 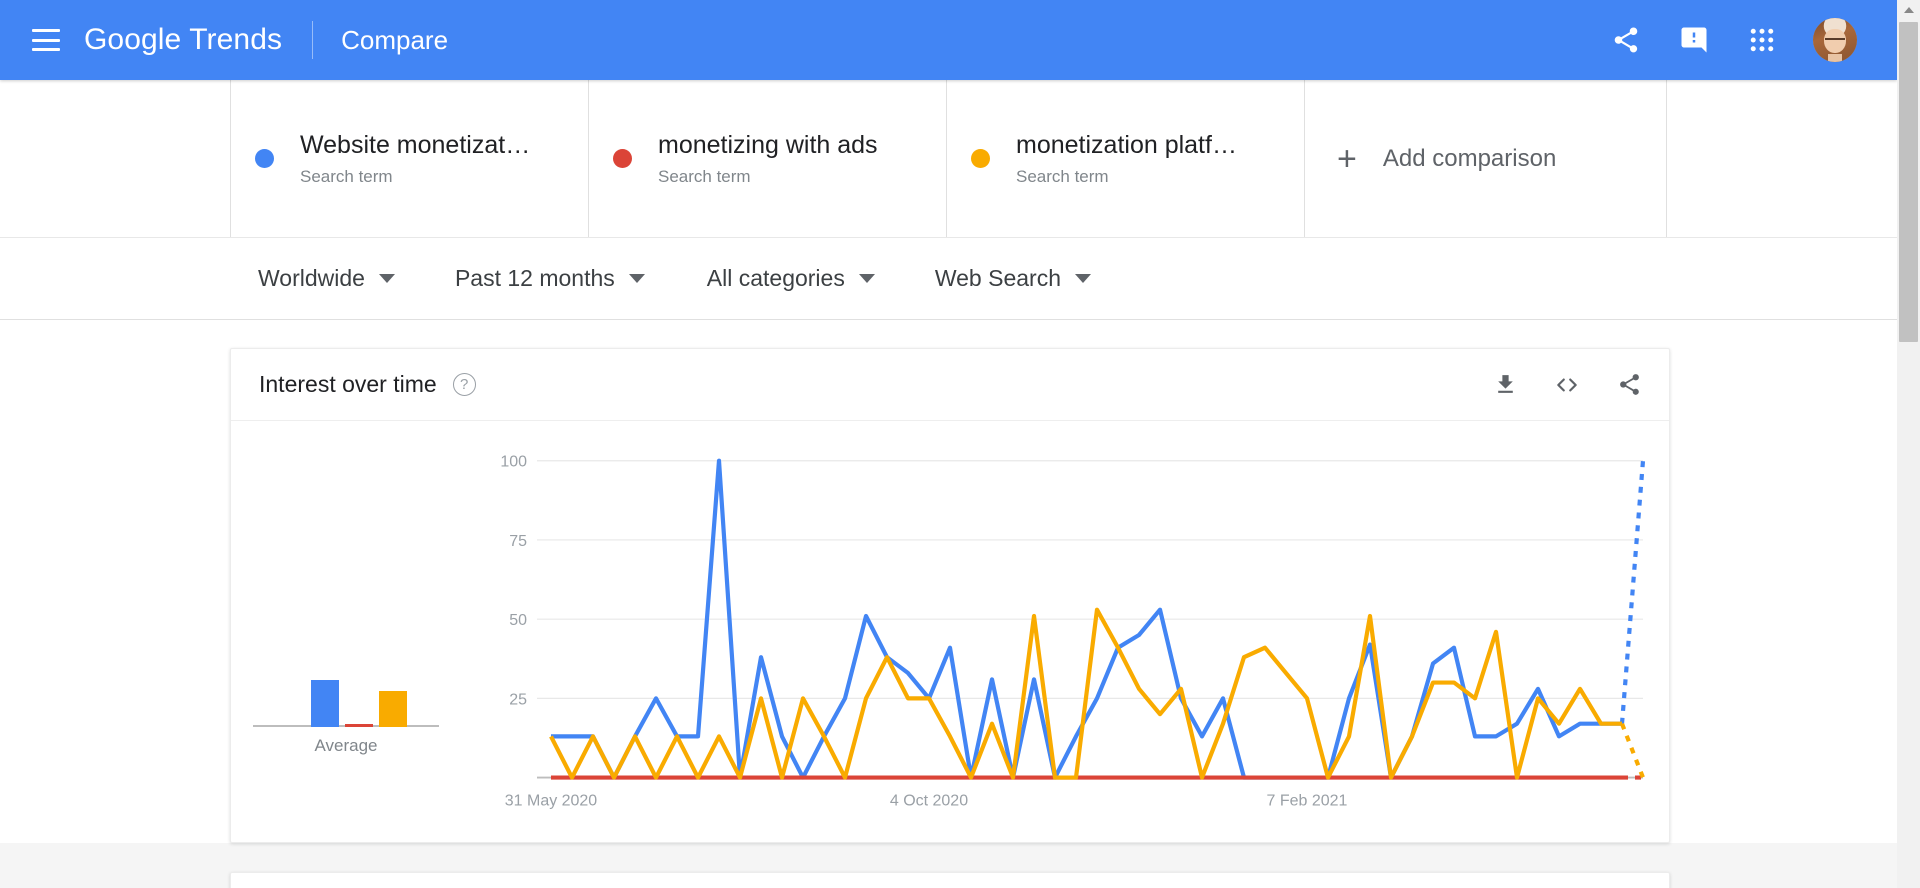 I want to click on scroll-up-arrow-icon, so click(x=1908, y=10).